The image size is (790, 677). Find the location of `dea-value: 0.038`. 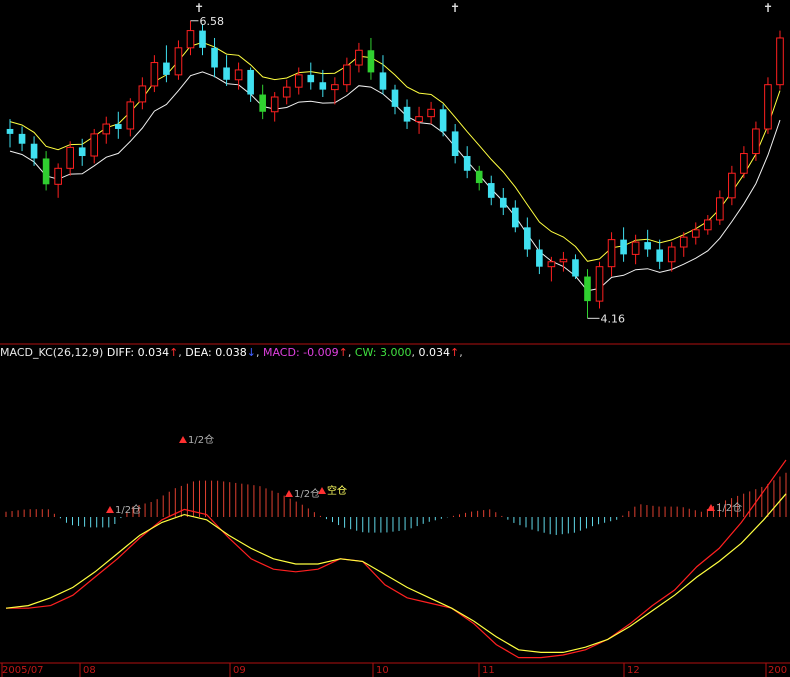

dea-value: 0.038 is located at coordinates (231, 352).